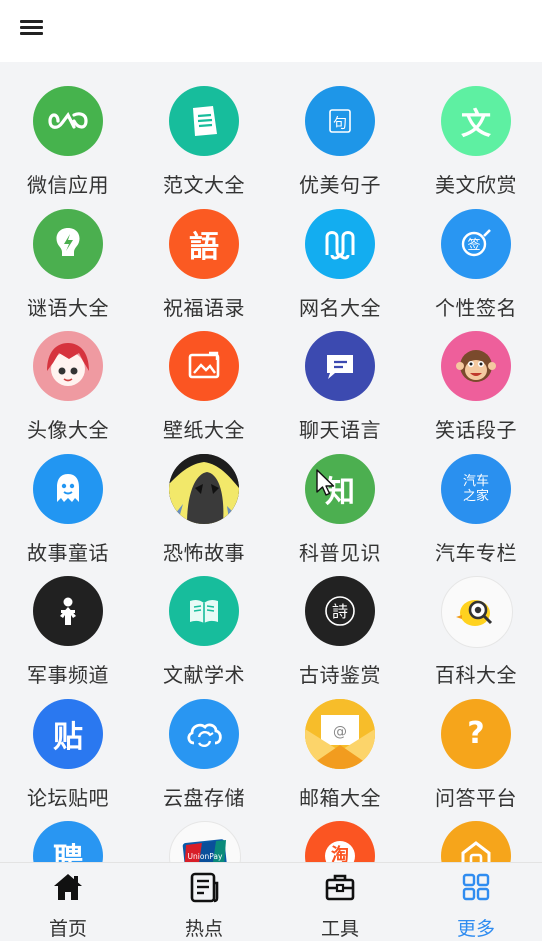 This screenshot has width=542, height=941. I want to click on category-tile: 百科大全, so click(475, 619).